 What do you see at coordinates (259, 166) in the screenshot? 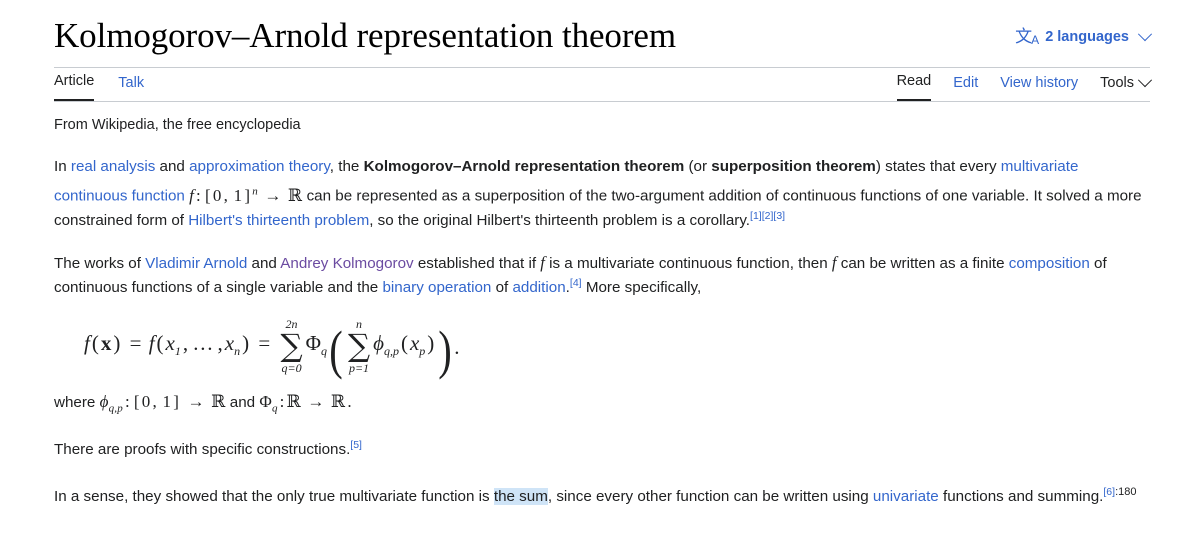
I see `link-approximation-theory: approximation theory` at bounding box center [259, 166].